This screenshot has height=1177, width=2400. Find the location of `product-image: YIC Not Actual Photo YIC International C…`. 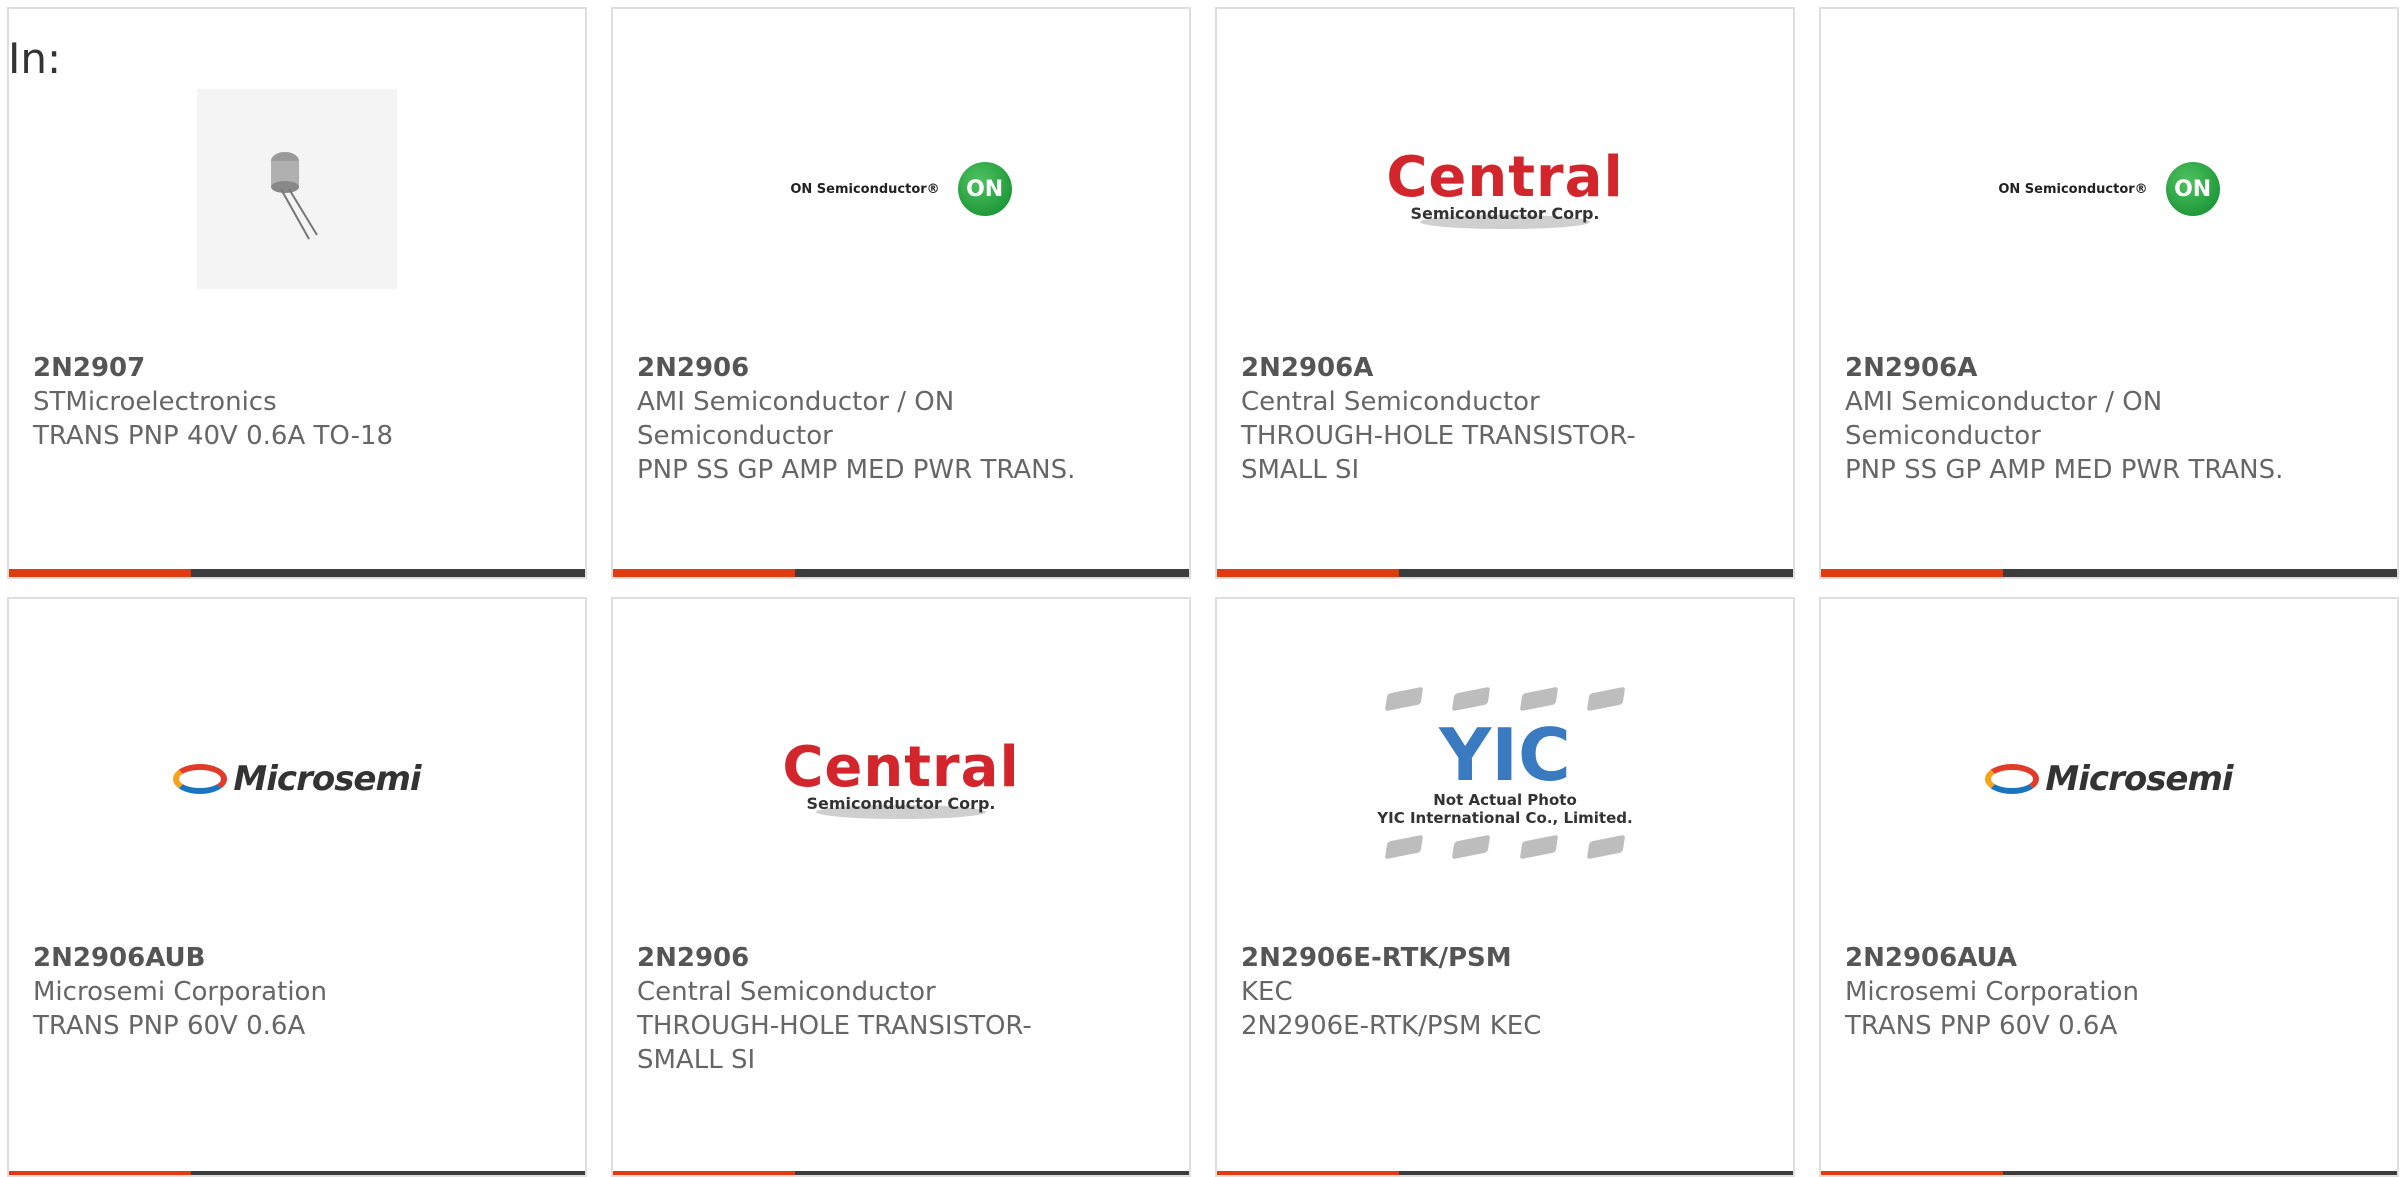

product-image: YIC Not Actual Photo YIC International C… is located at coordinates (1505, 799).